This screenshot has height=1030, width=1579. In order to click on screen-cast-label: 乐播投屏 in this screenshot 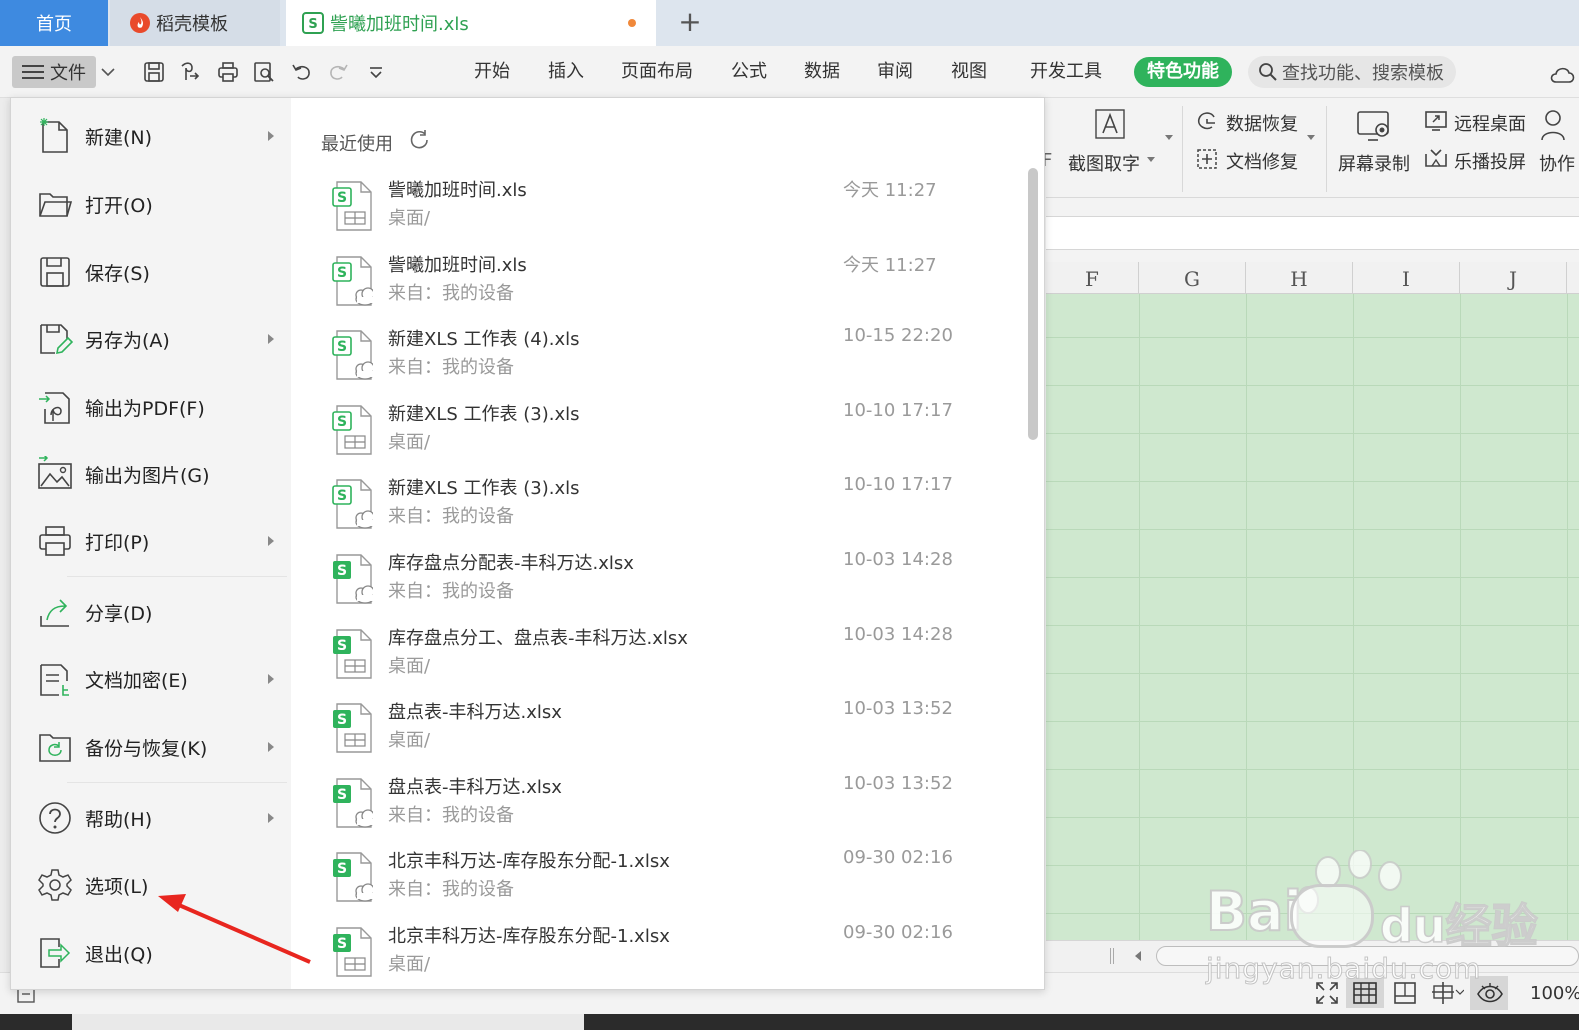, I will do `click(1490, 161)`.